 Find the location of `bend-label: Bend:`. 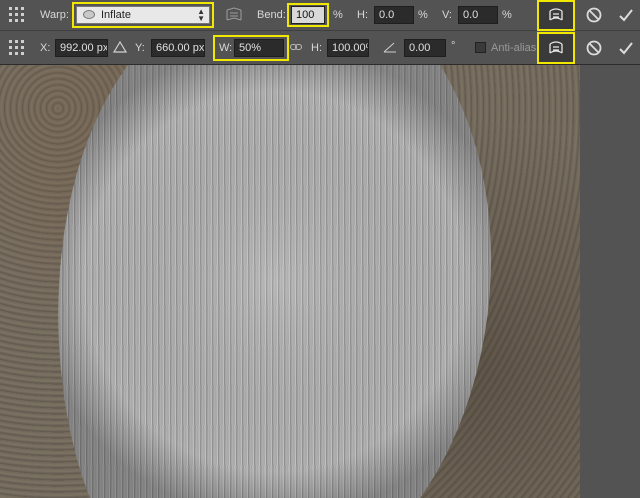

bend-label: Bend: is located at coordinates (271, 15).